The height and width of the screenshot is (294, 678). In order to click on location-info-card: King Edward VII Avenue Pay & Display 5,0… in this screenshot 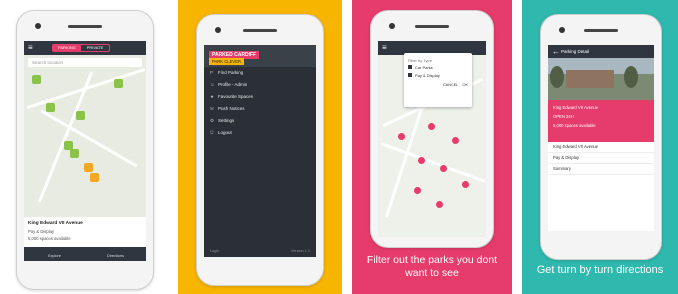, I will do `click(85, 232)`.